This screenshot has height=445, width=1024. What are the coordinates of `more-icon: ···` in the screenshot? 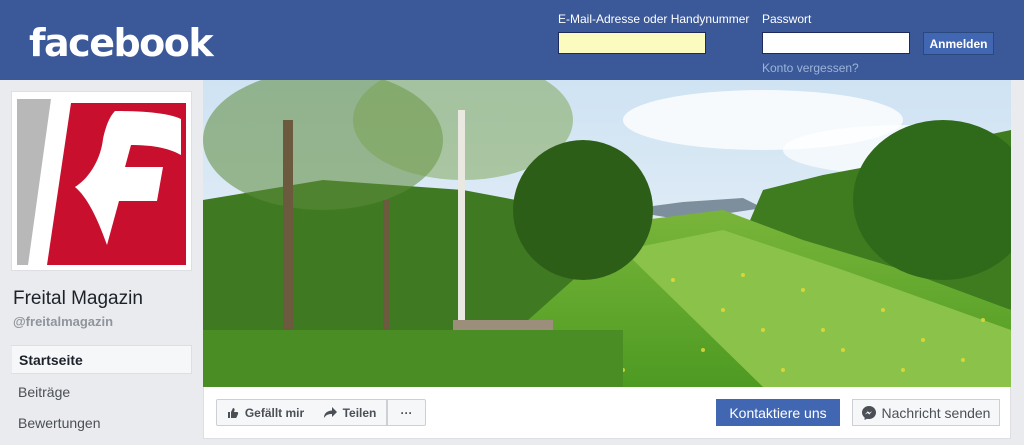 It's located at (406, 412).